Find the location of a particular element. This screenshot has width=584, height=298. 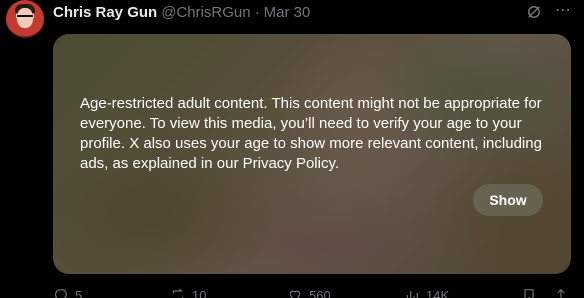

reply-count: 5 is located at coordinates (79, 292).